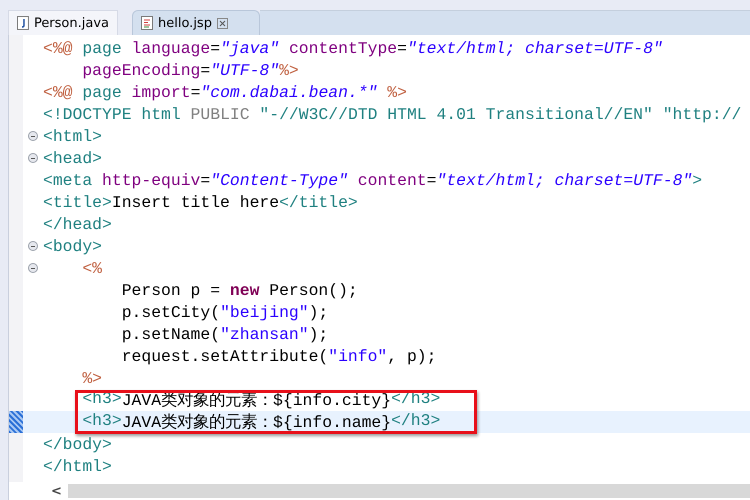 This screenshot has height=500, width=750. What do you see at coordinates (372, 180) in the screenshot?
I see `code-line: <meta http-equiv="Content-Type" content="text/html; charset=UTF-8">` at bounding box center [372, 180].